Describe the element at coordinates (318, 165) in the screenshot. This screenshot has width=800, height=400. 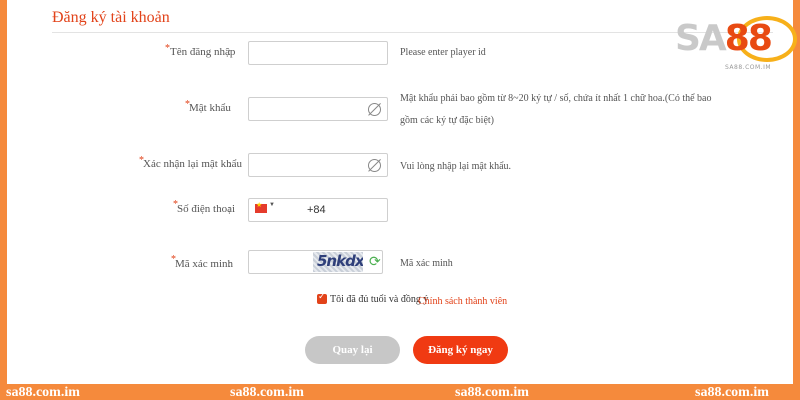
I see `confirm-password-input` at that location.